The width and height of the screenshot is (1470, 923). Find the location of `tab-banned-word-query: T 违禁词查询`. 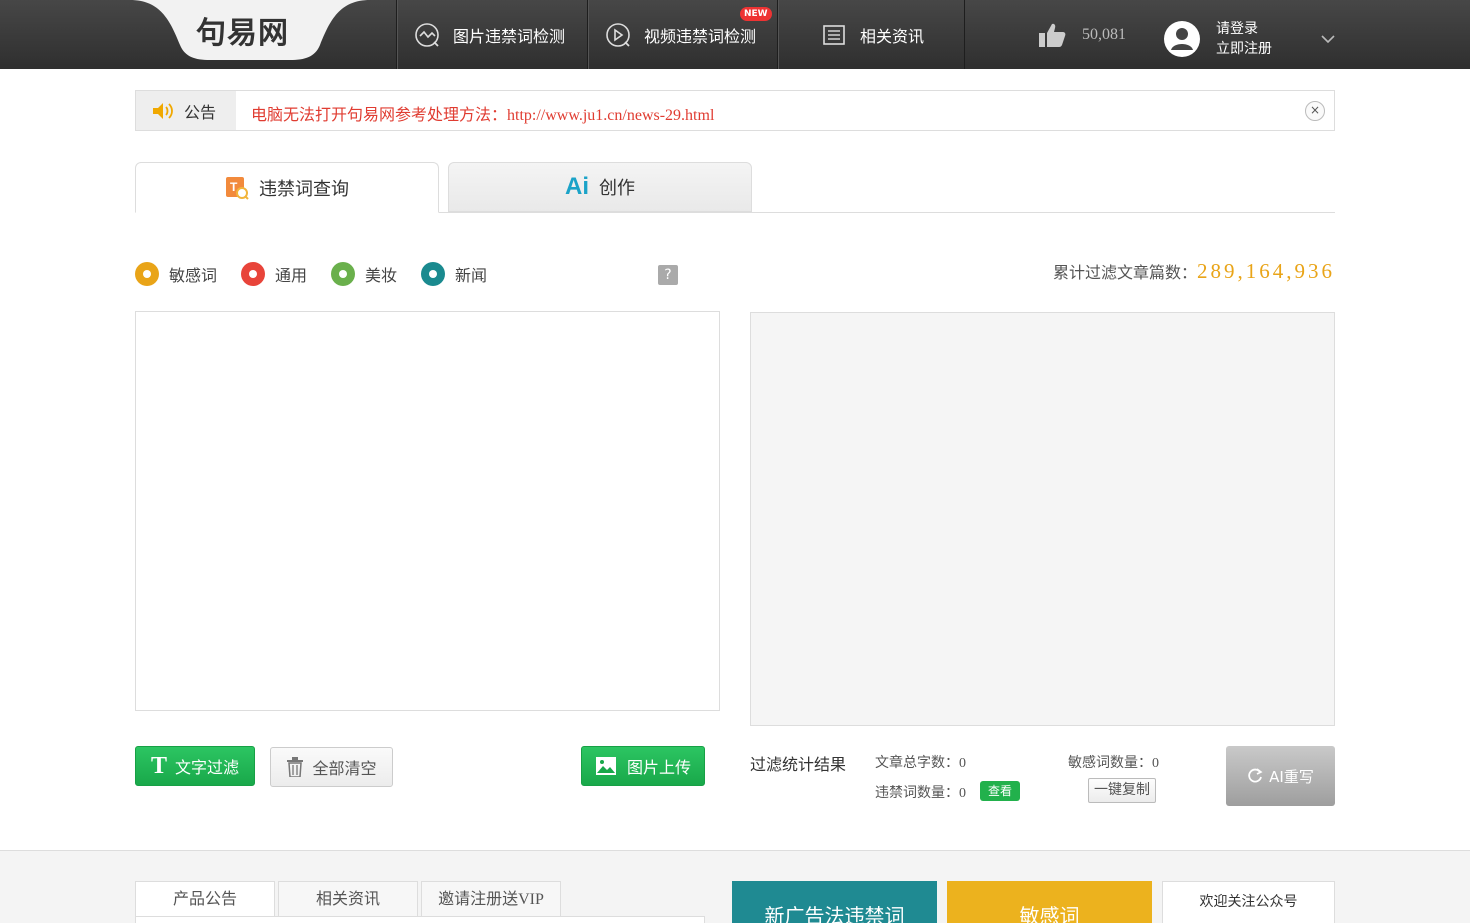

tab-banned-word-query: T 违禁词查询 is located at coordinates (287, 187).